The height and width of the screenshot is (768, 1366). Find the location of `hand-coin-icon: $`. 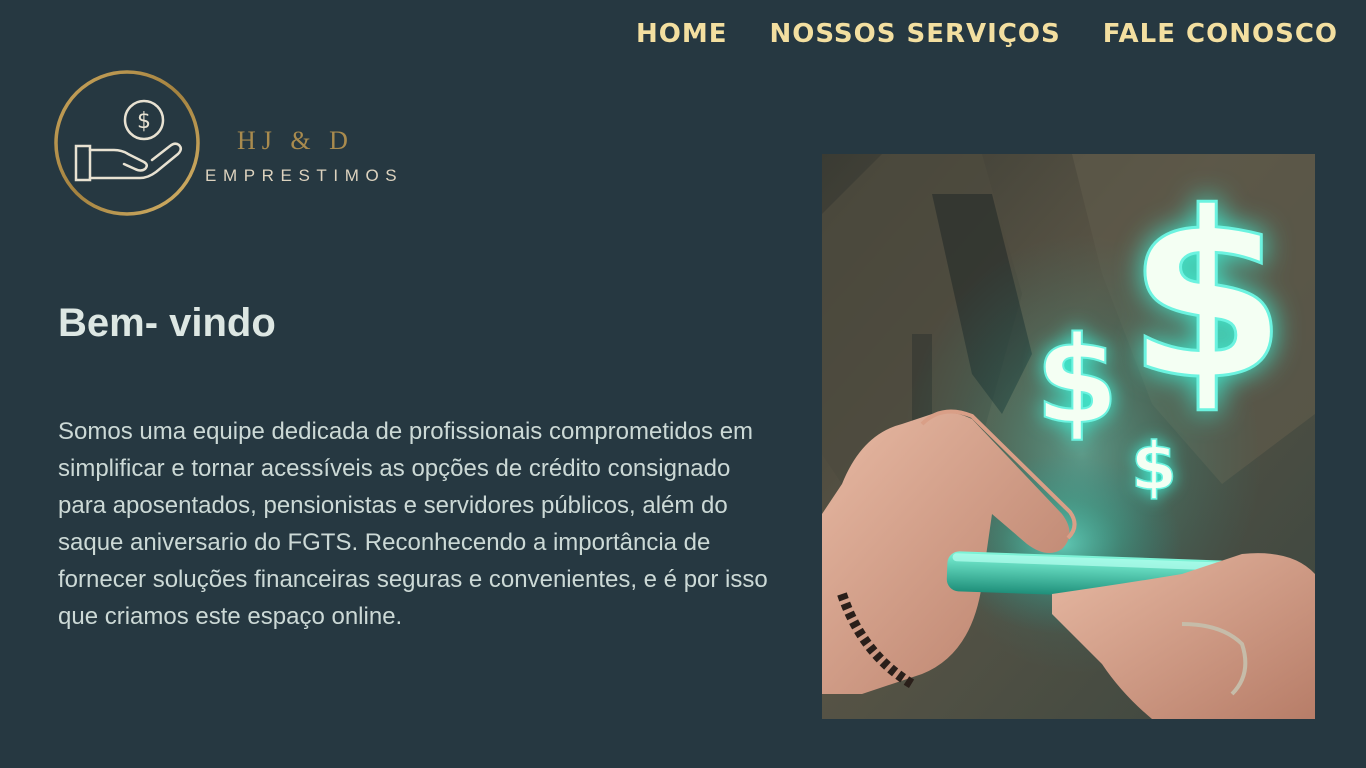

hand-coin-icon: $ is located at coordinates (127, 143).